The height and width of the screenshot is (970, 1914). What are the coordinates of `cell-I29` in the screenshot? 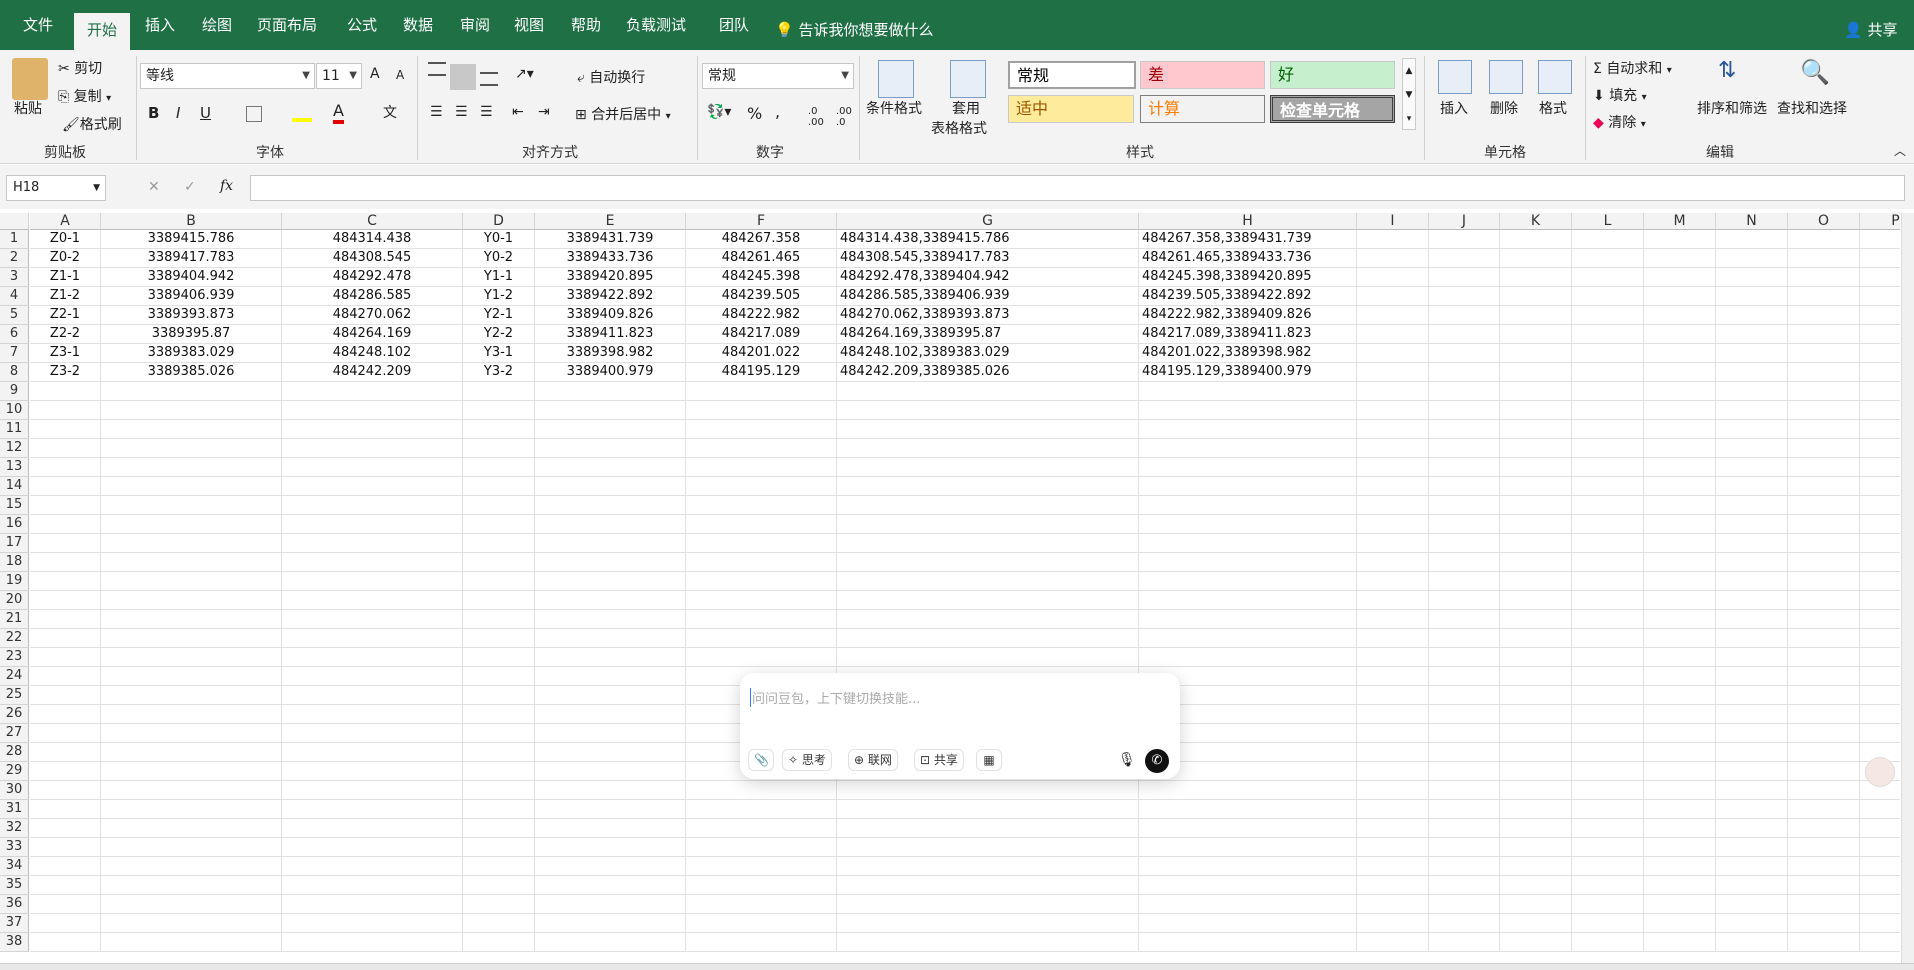 It's located at (1393, 771).